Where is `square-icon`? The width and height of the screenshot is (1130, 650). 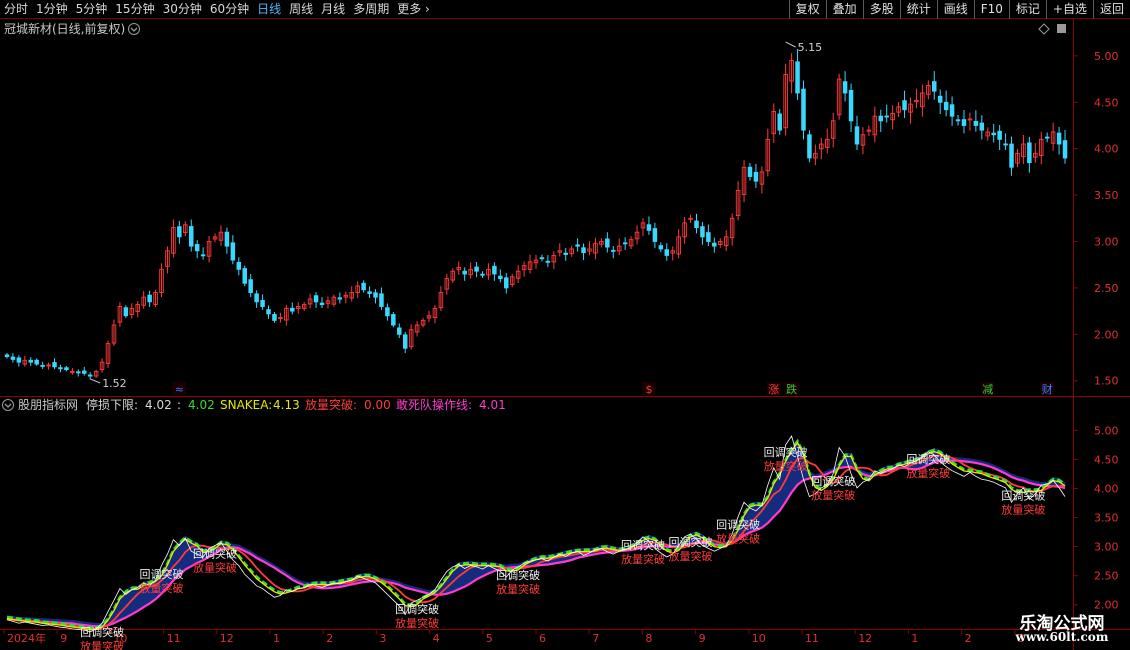
square-icon is located at coordinates (1061, 28).